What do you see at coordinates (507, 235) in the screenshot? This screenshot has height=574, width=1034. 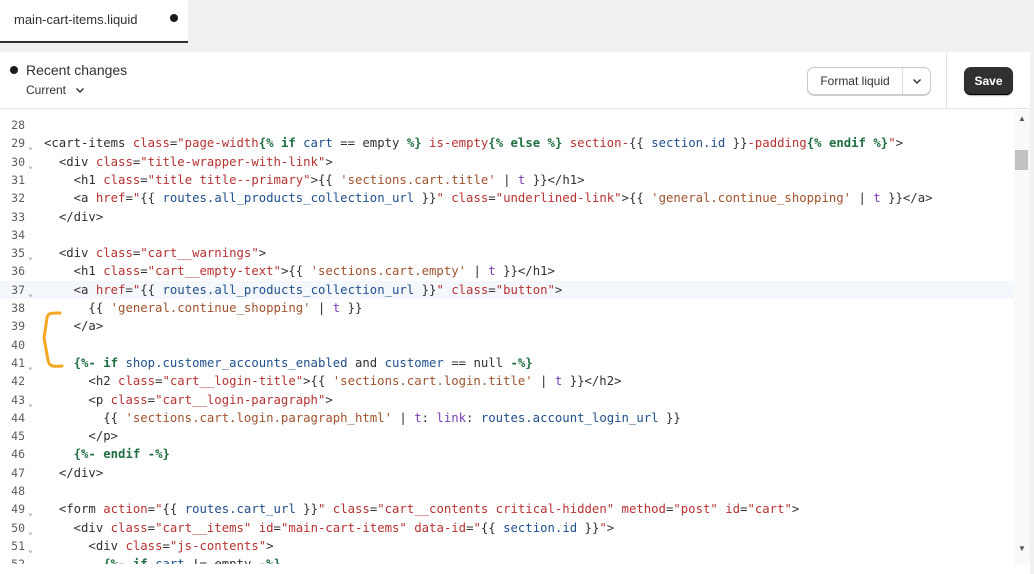 I see `code-line: 34` at bounding box center [507, 235].